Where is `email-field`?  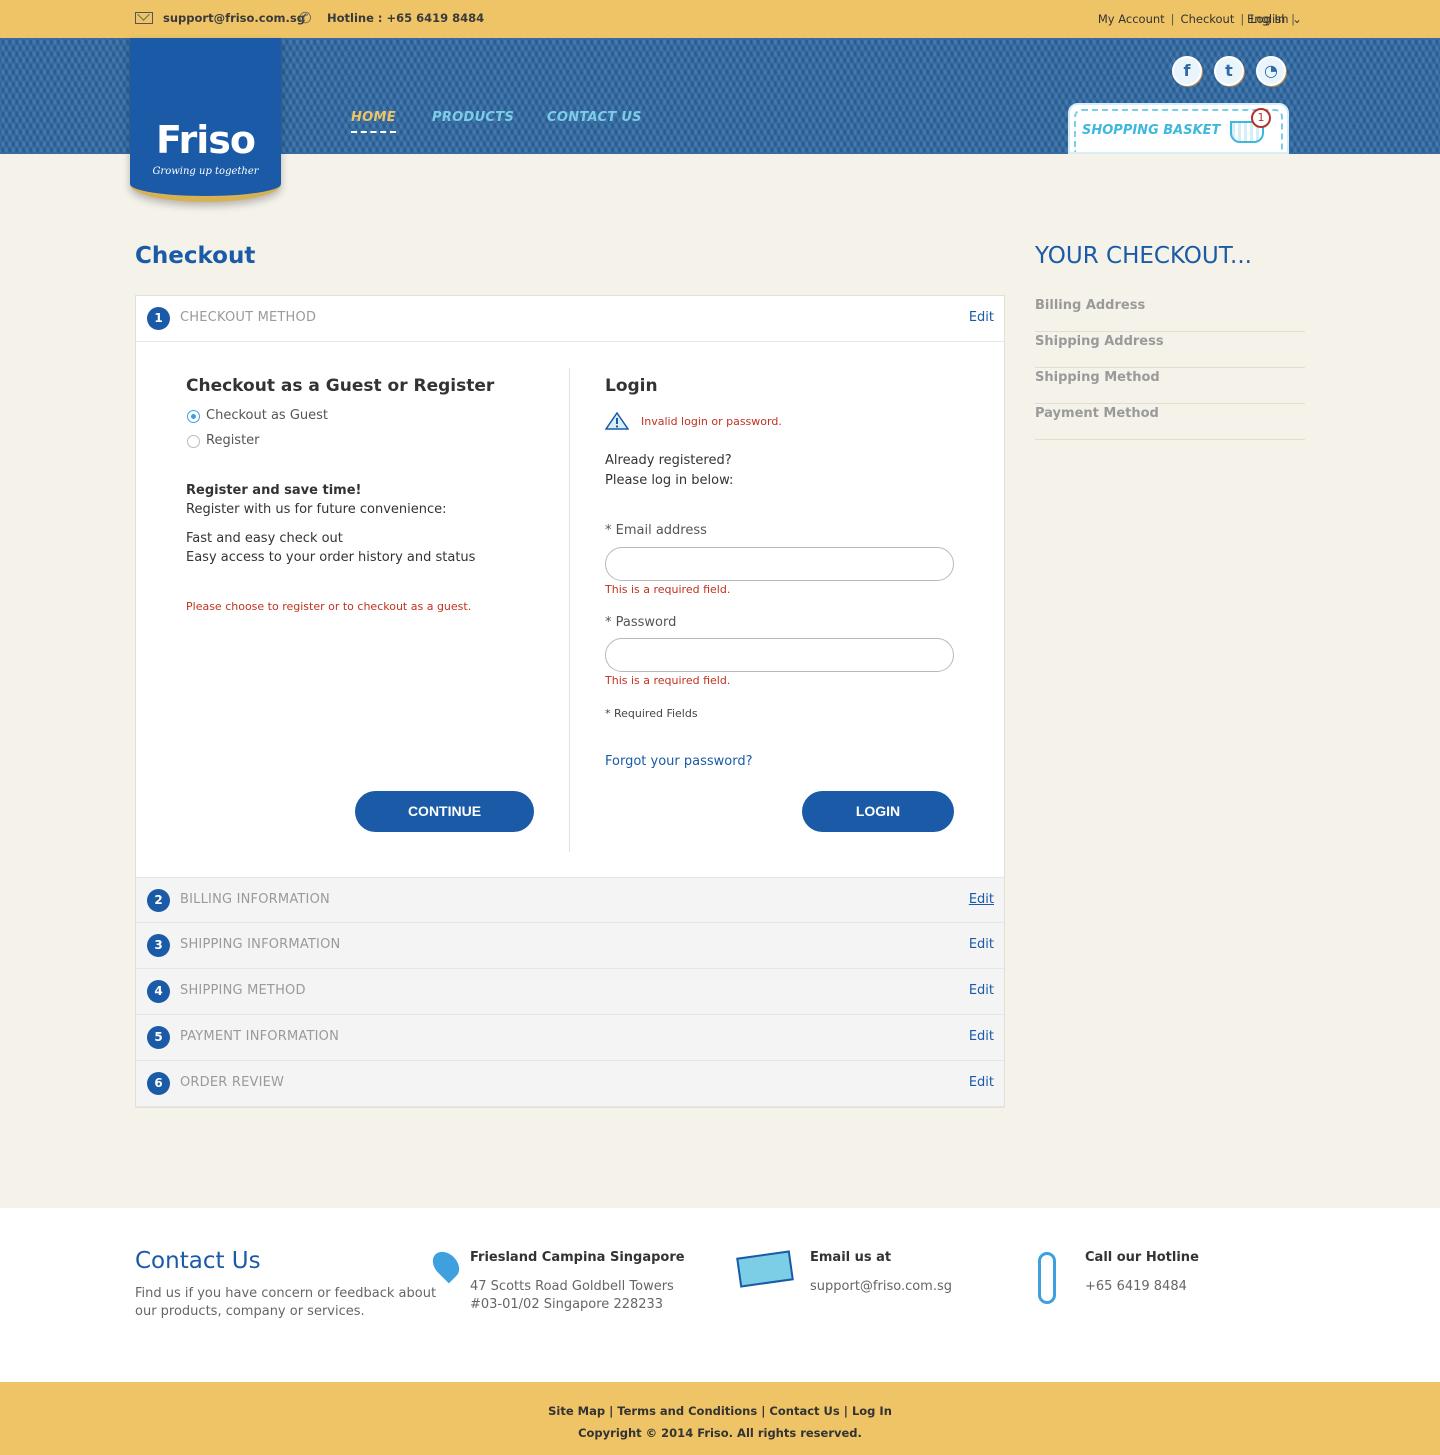
email-field is located at coordinates (779, 564).